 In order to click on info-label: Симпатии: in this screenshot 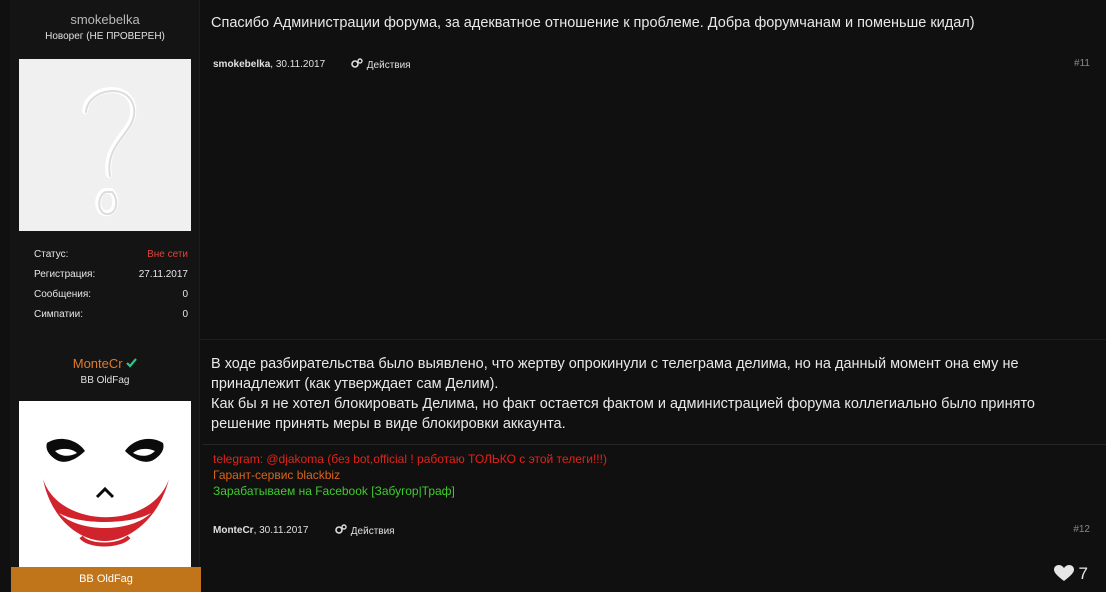, I will do `click(58, 314)`.